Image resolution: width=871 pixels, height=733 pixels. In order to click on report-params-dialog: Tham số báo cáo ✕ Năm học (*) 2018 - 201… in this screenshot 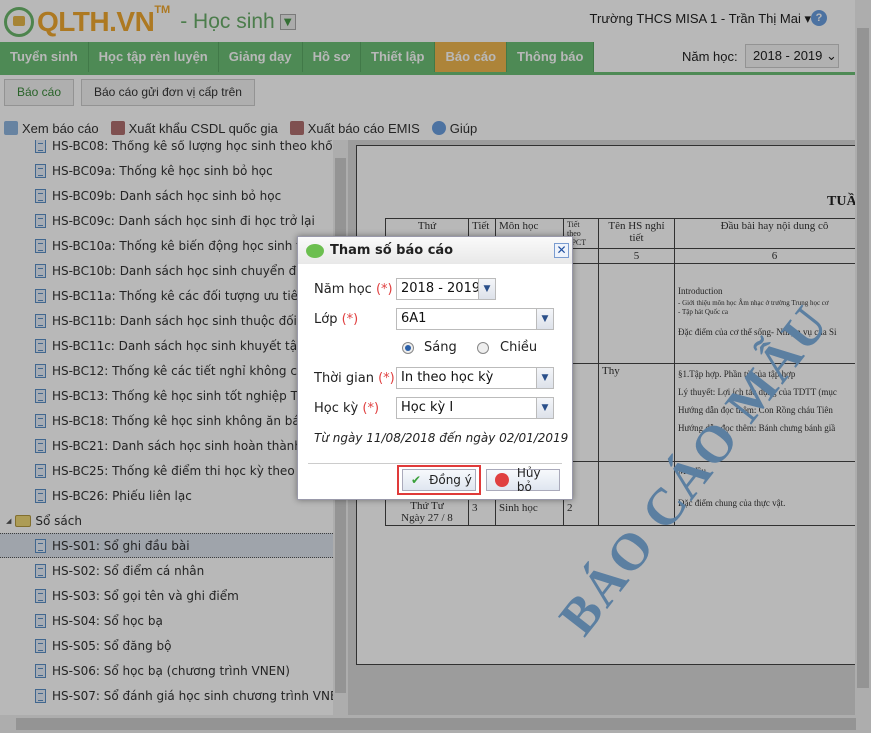, I will do `click(435, 368)`.